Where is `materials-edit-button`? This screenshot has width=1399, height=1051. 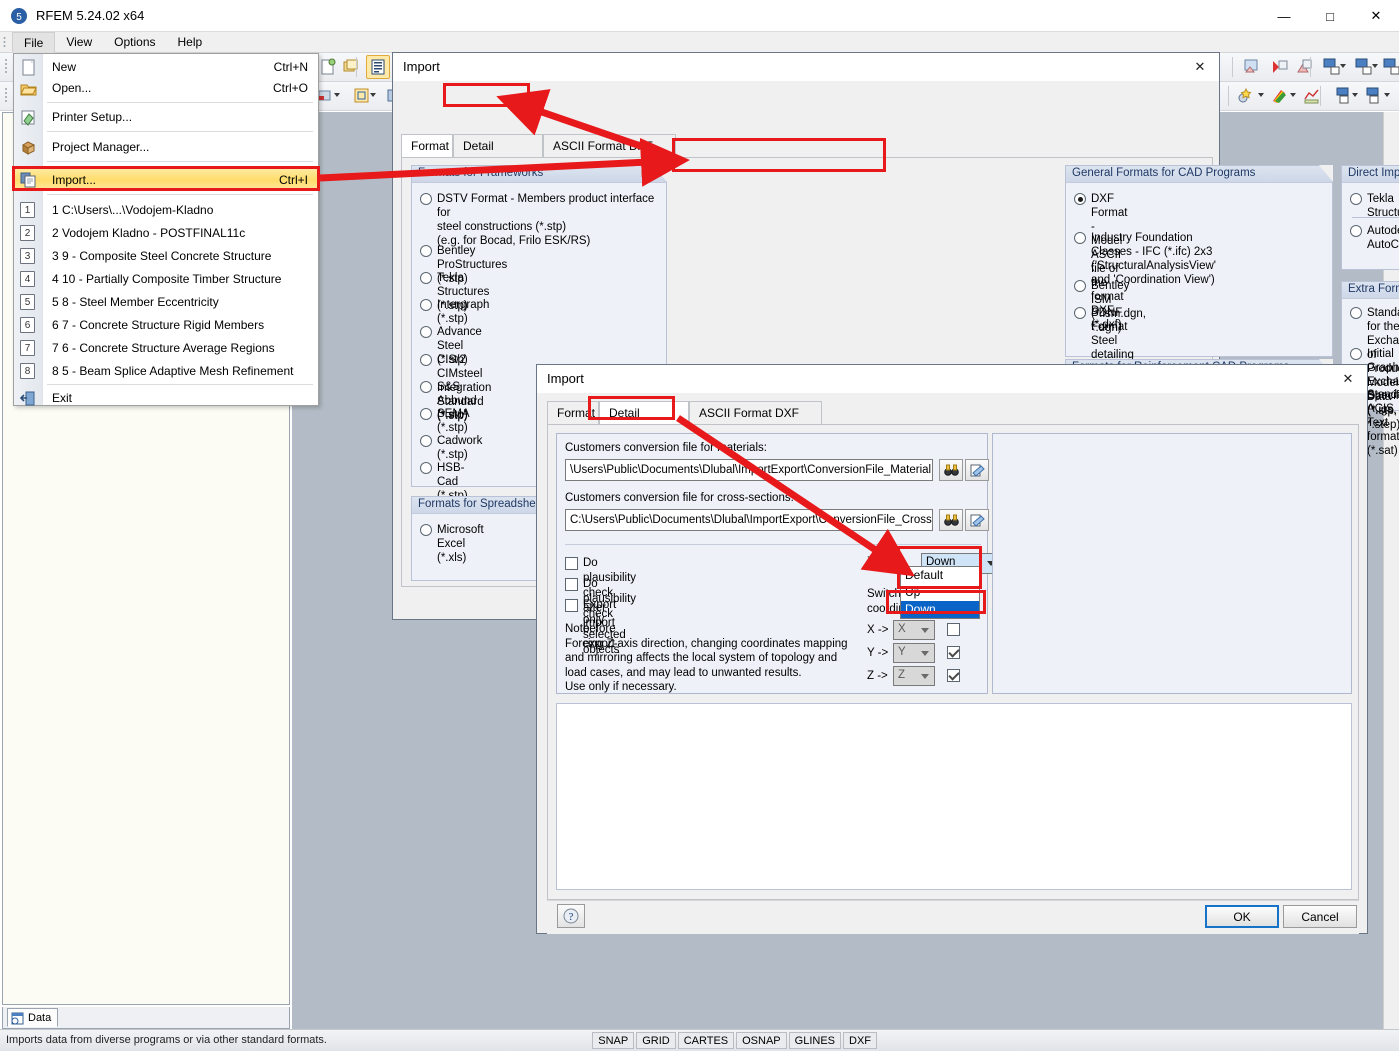
materials-edit-button is located at coordinates (977, 470).